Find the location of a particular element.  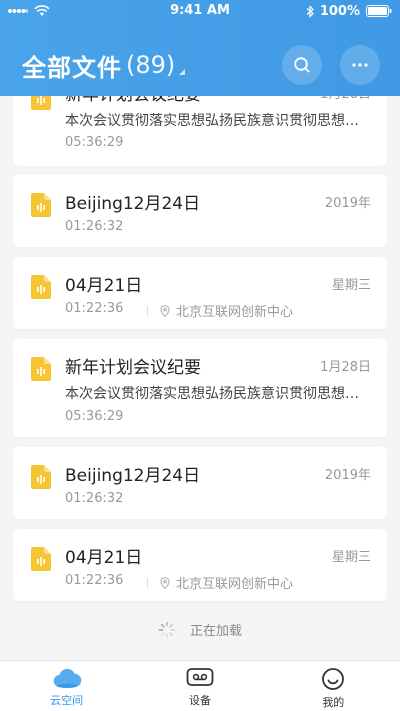

loading-text: 正在加载 is located at coordinates (215, 631).